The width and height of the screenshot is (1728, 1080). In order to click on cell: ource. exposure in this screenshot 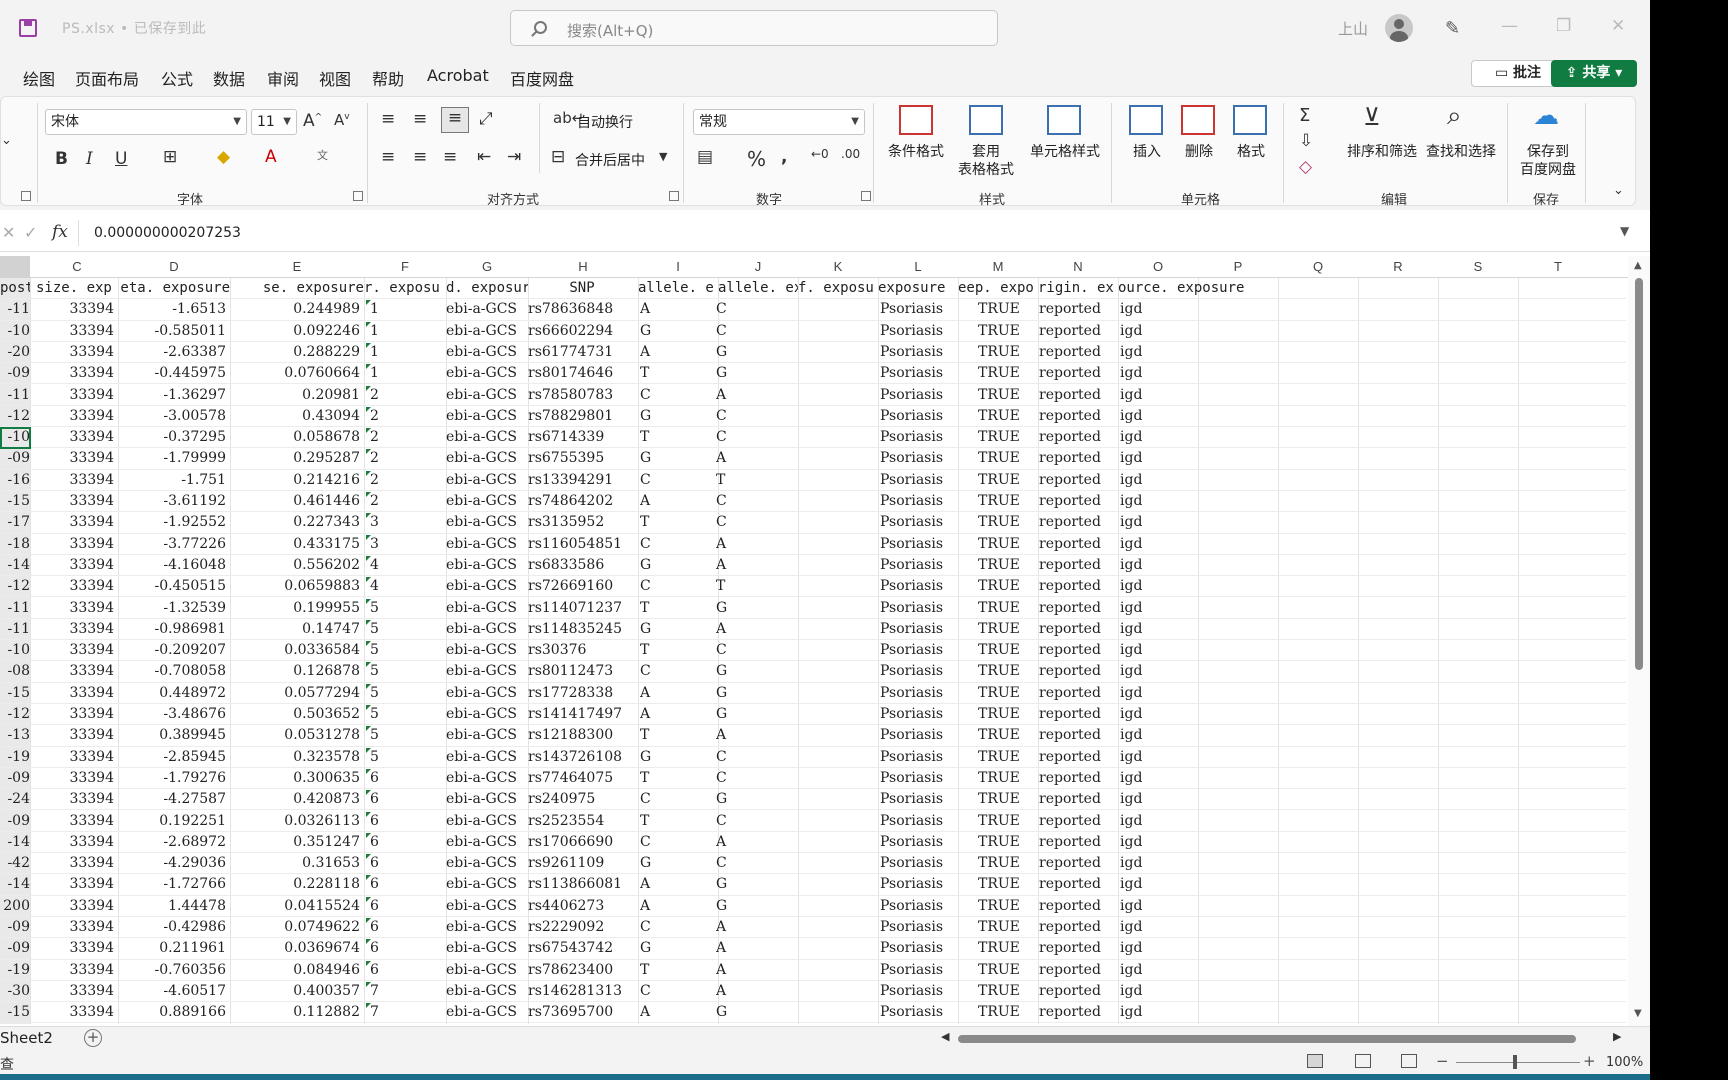, I will do `click(1188, 288)`.